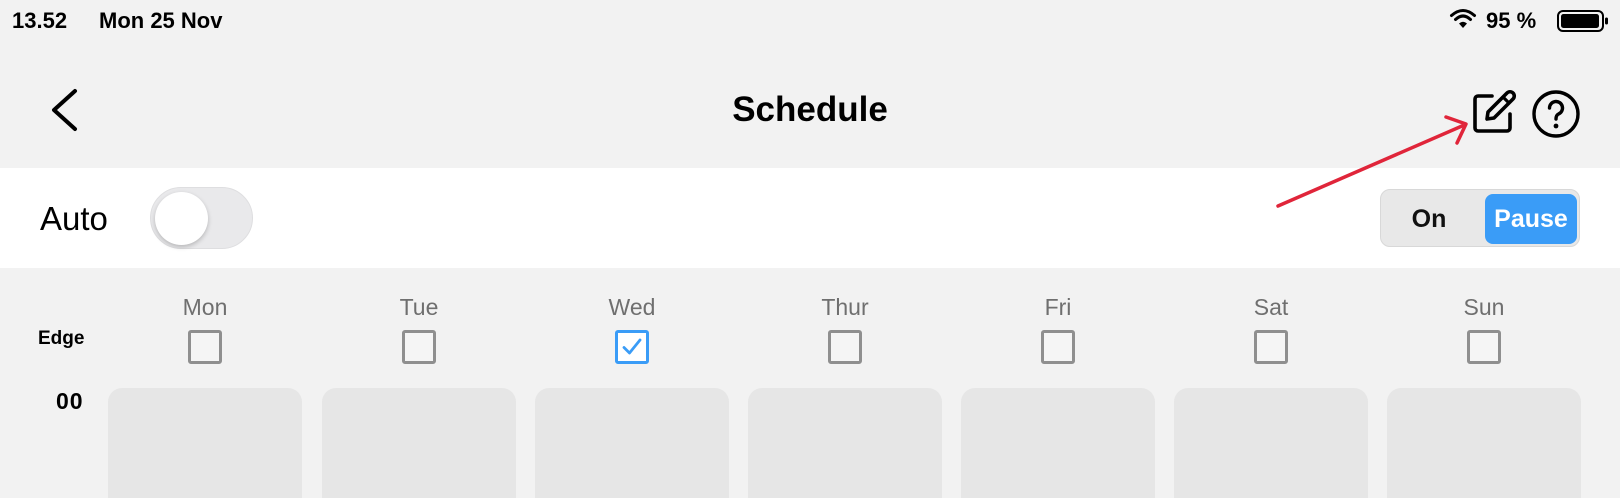 Image resolution: width=1620 pixels, height=498 pixels. I want to click on edit-icon, so click(1494, 112).